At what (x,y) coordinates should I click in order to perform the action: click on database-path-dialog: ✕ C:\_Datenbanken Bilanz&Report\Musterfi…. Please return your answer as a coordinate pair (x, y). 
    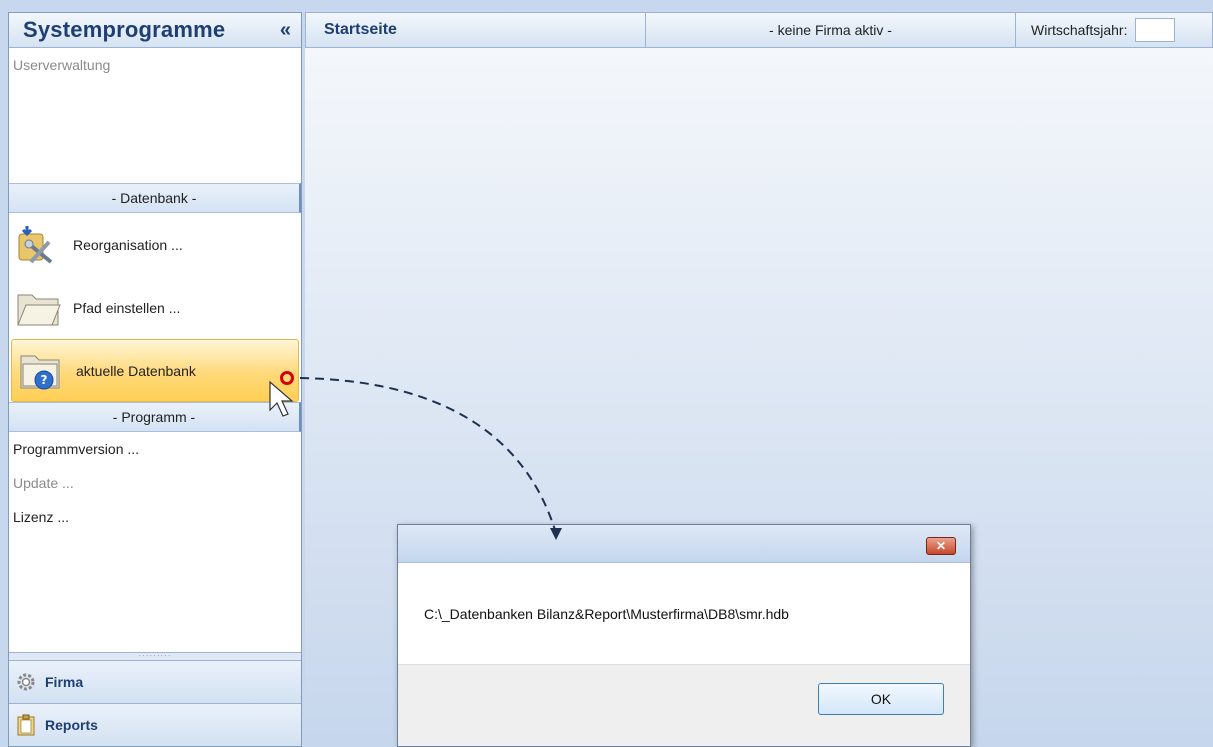
    Looking at the image, I should click on (684, 635).